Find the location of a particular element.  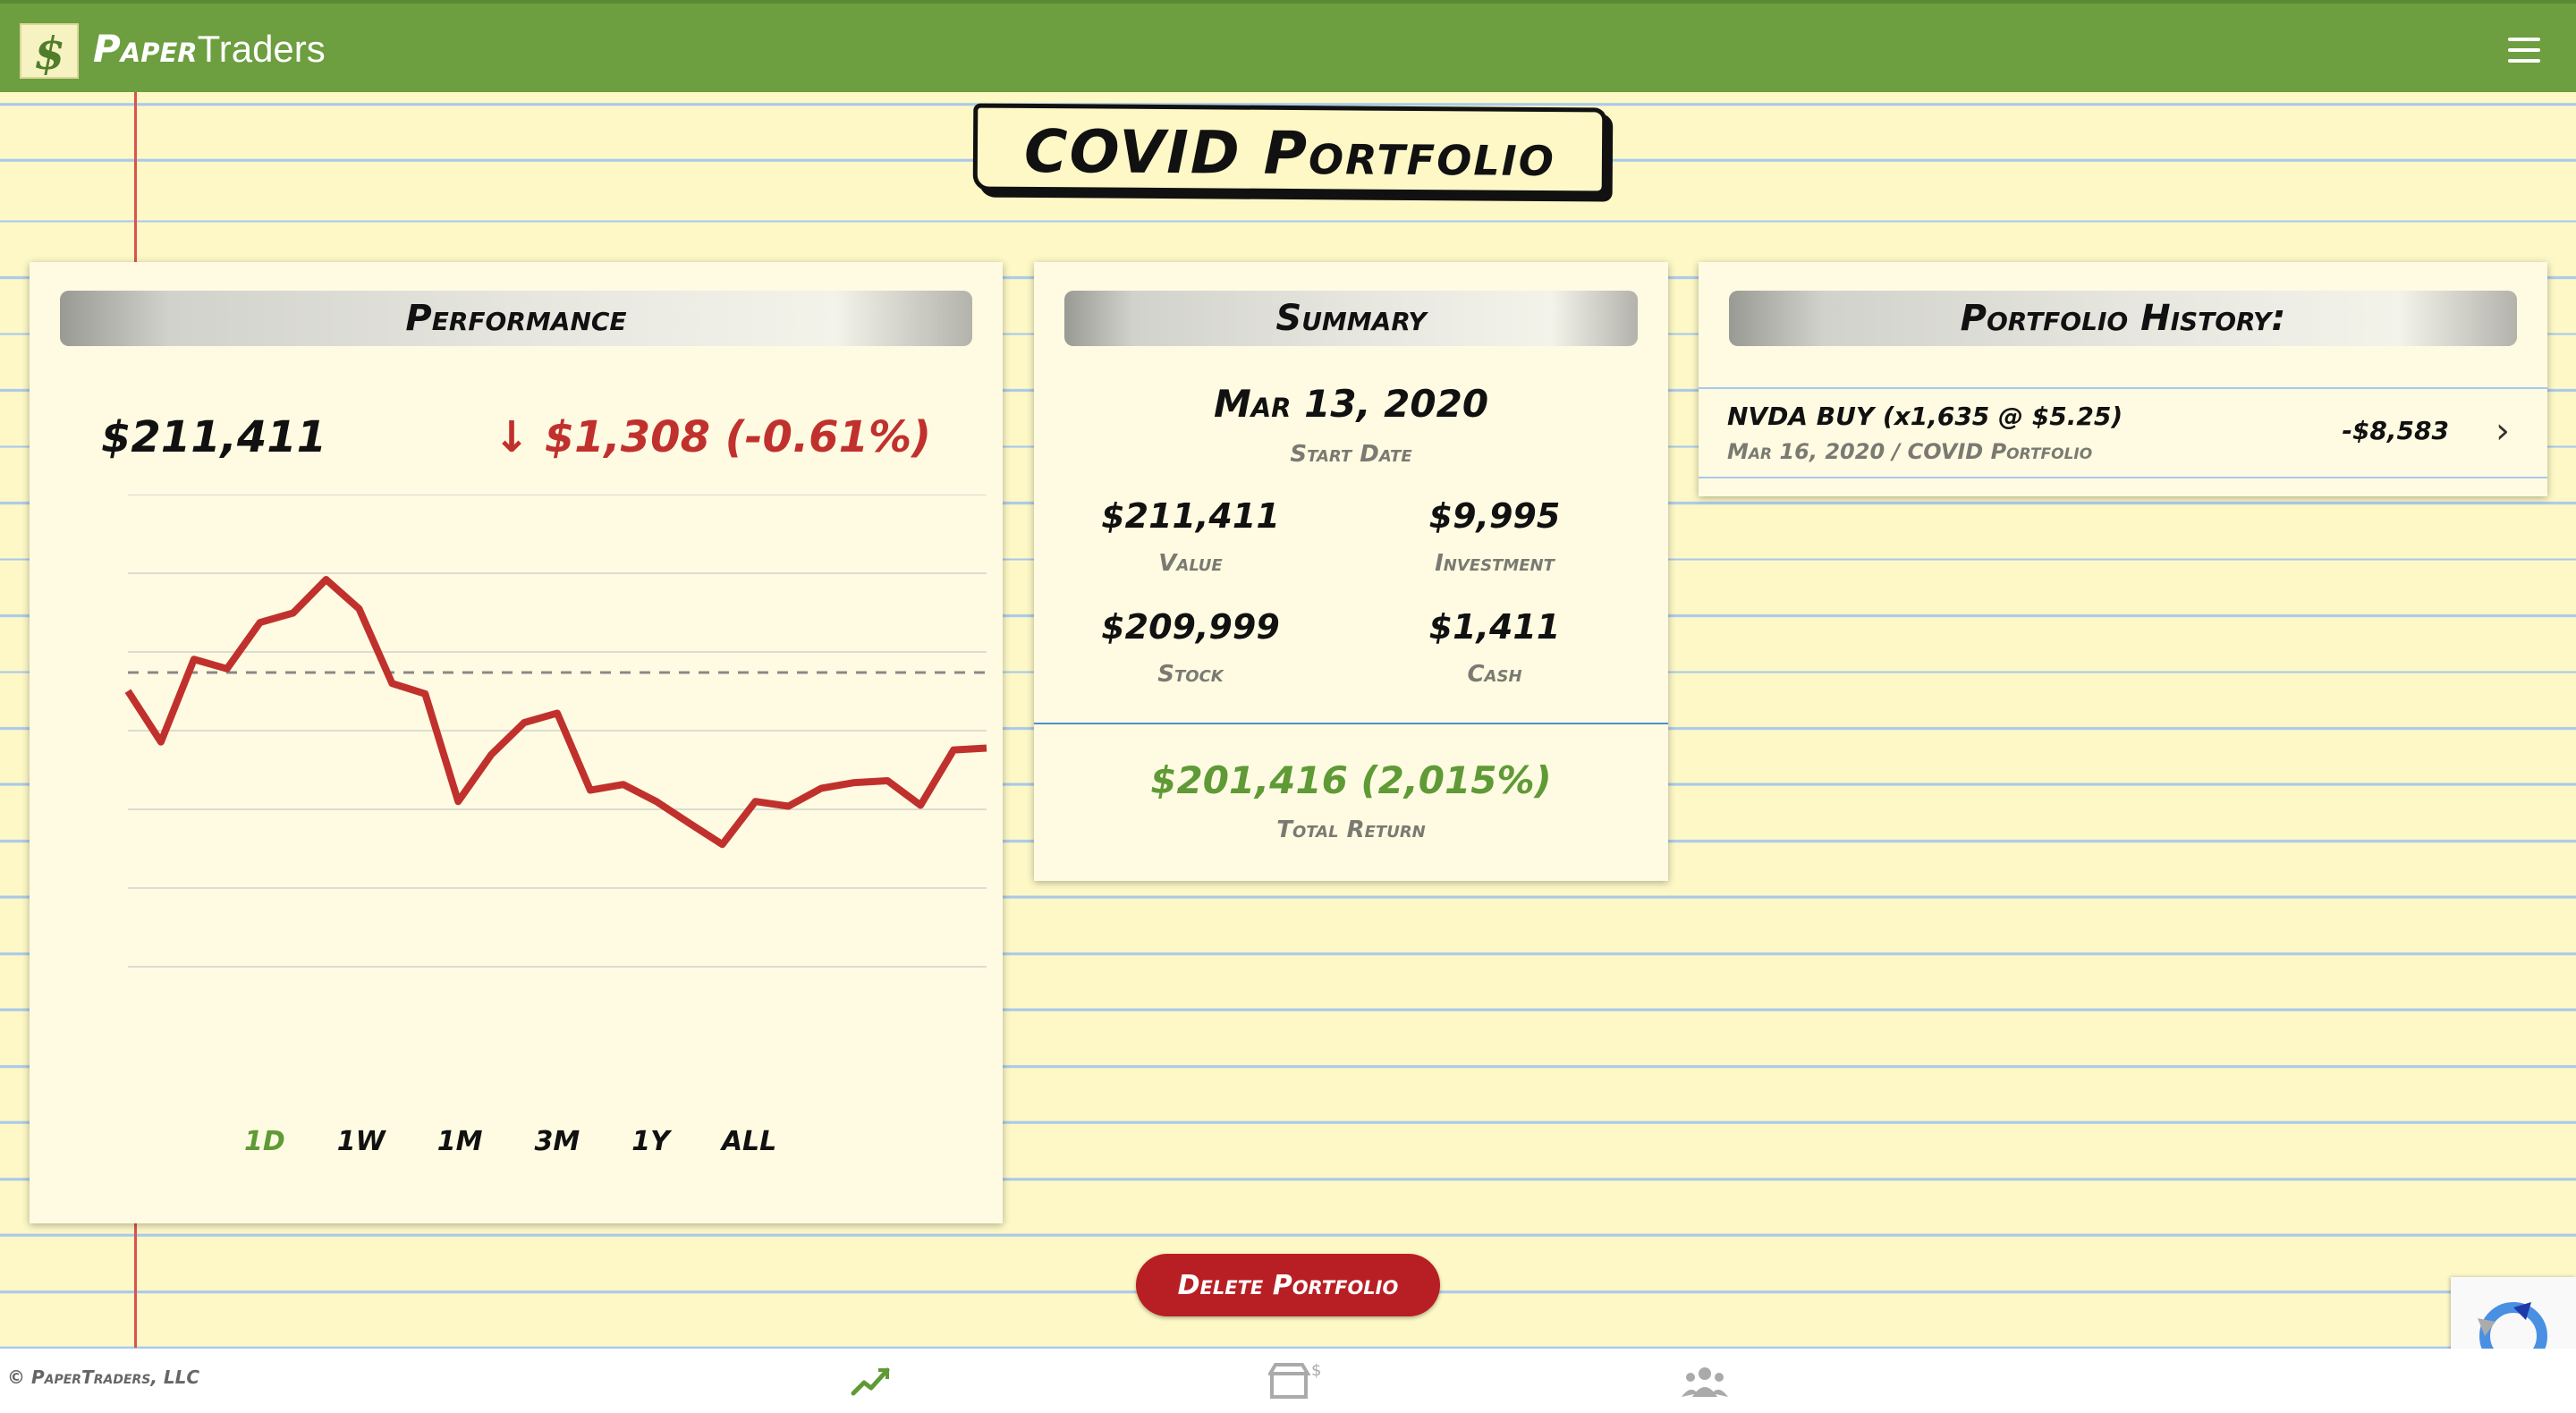

history-item-title: NVDA BUY (x1,635 @ $5.25) is located at coordinates (1925, 416).